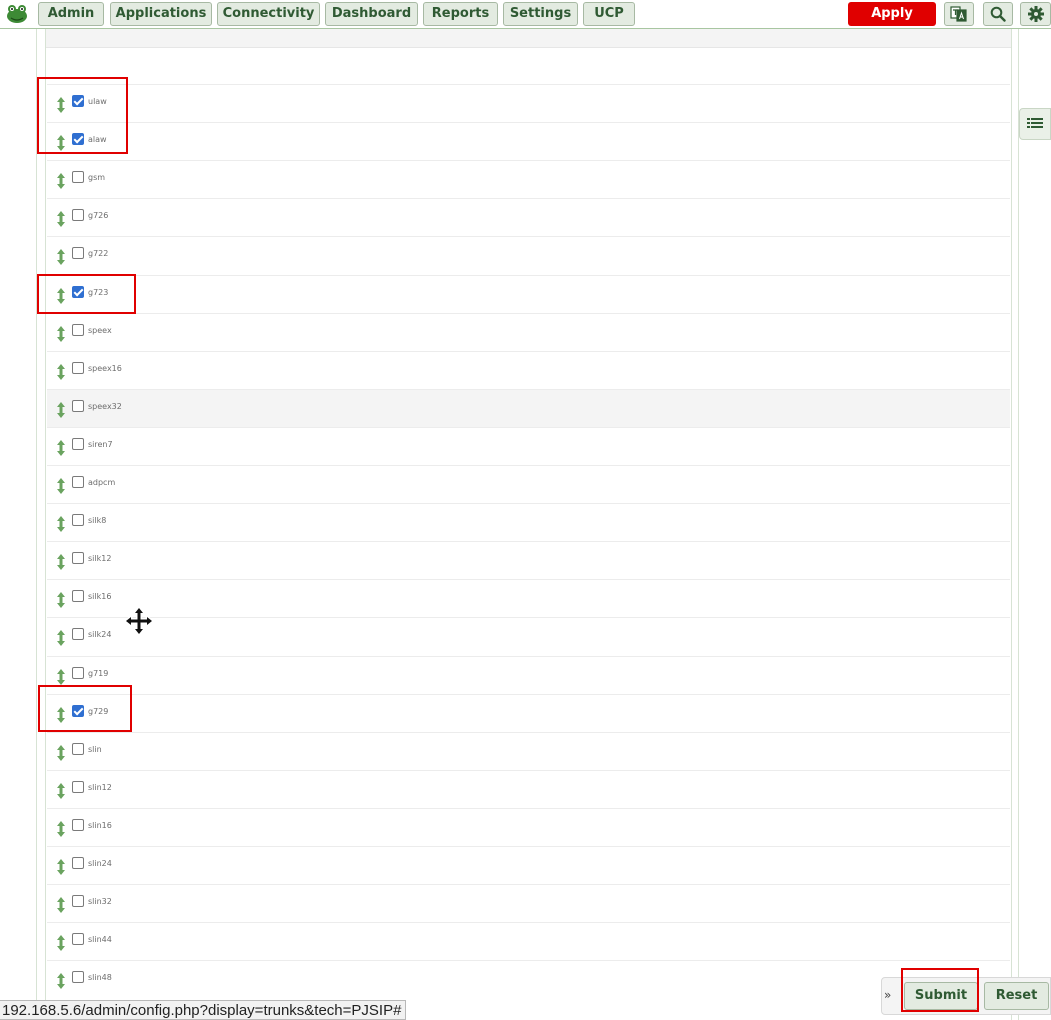 This screenshot has height=1020, width=1051. What do you see at coordinates (528, 865) in the screenshot?
I see `codec-row: slin24` at bounding box center [528, 865].